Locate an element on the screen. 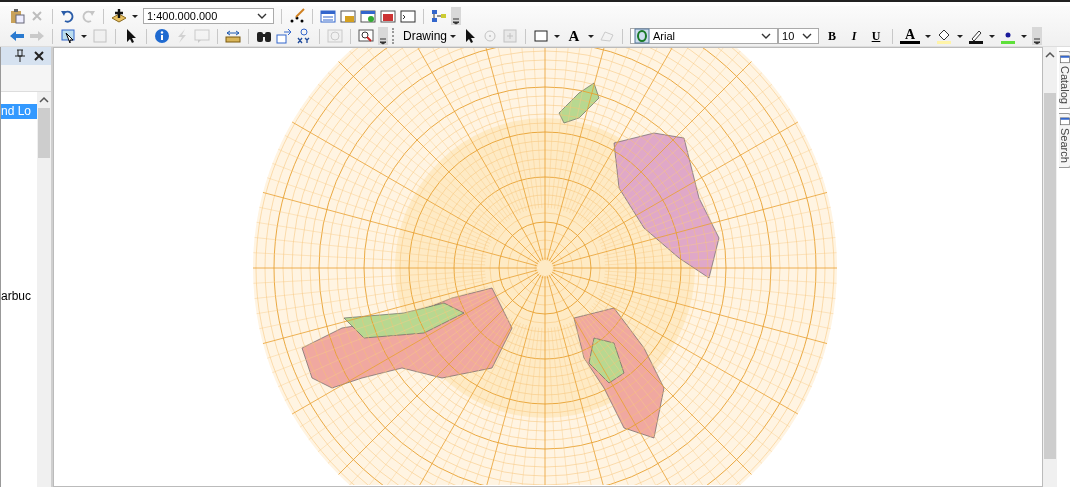 This screenshot has height=487, width=1070. line-color-icon is located at coordinates (976, 36).